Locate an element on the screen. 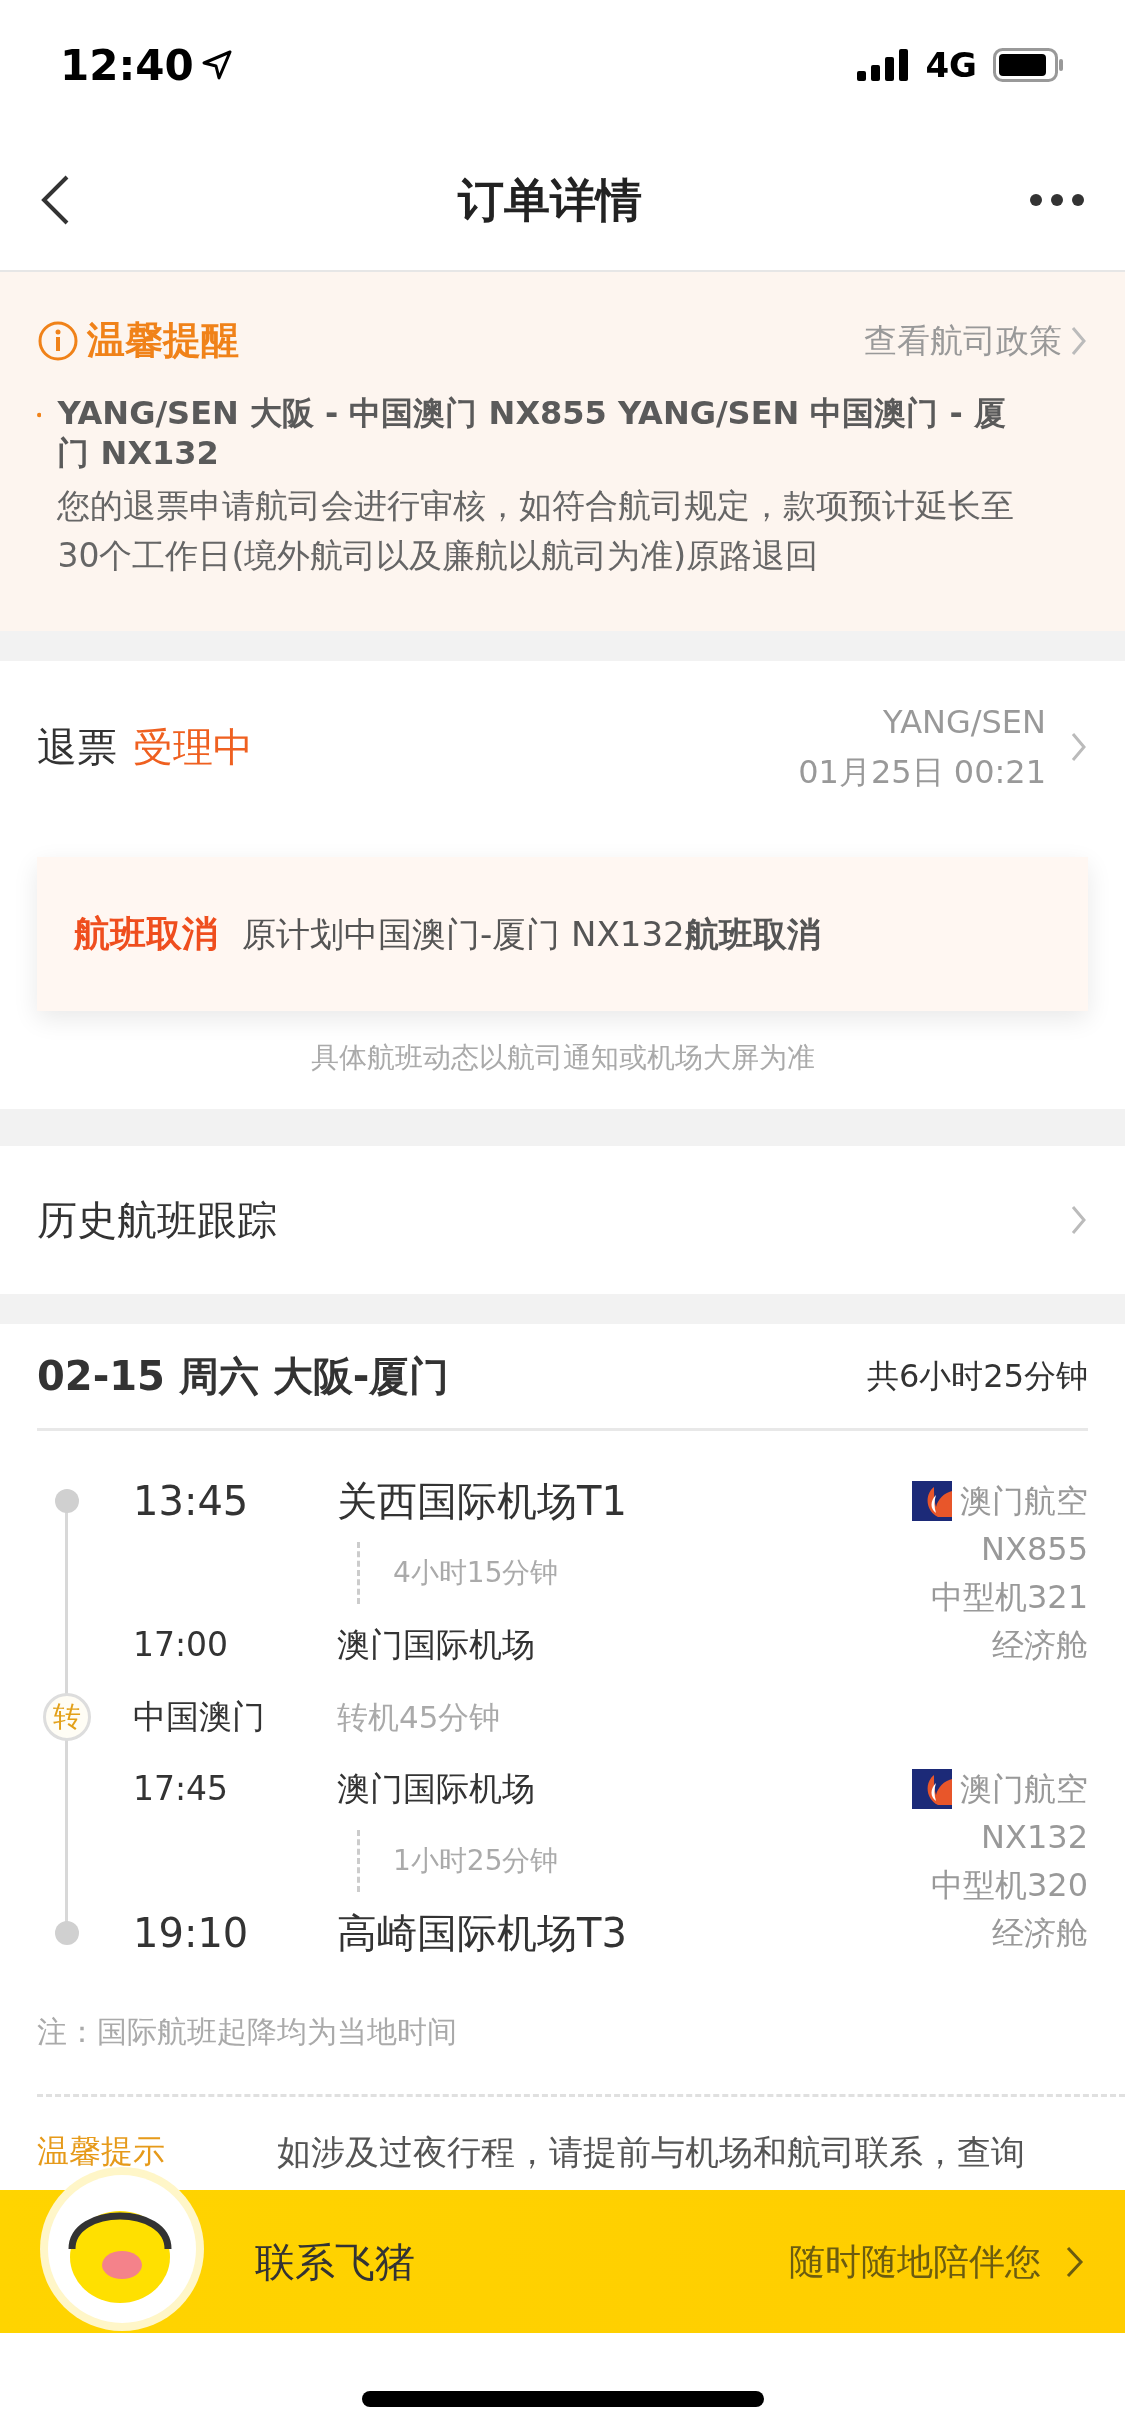 The image size is (1125, 2436). more-icon is located at coordinates (1057, 200).